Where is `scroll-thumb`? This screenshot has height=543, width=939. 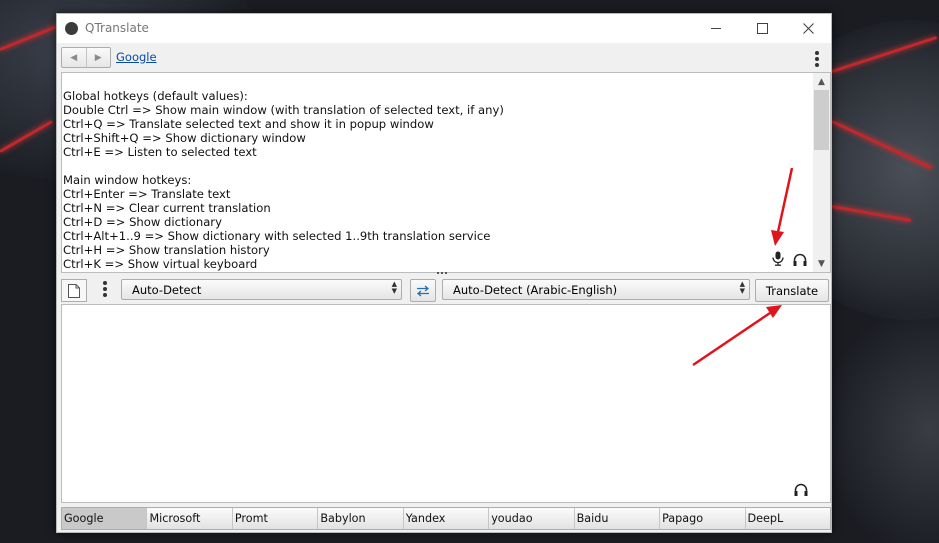 scroll-thumb is located at coordinates (821, 120).